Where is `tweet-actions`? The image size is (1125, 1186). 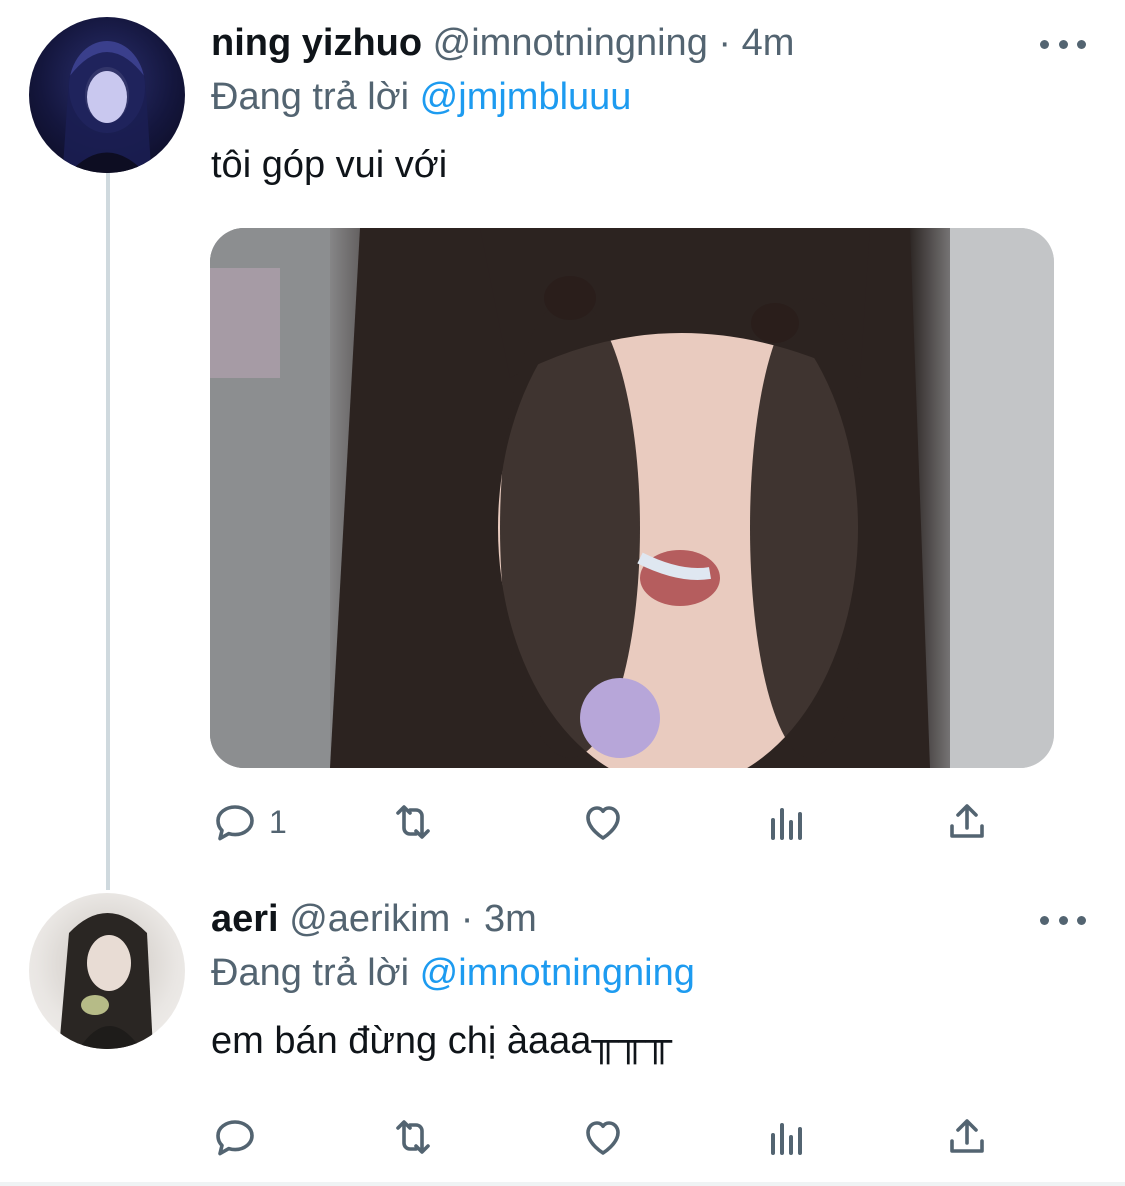 tweet-actions is located at coordinates (611, 1137).